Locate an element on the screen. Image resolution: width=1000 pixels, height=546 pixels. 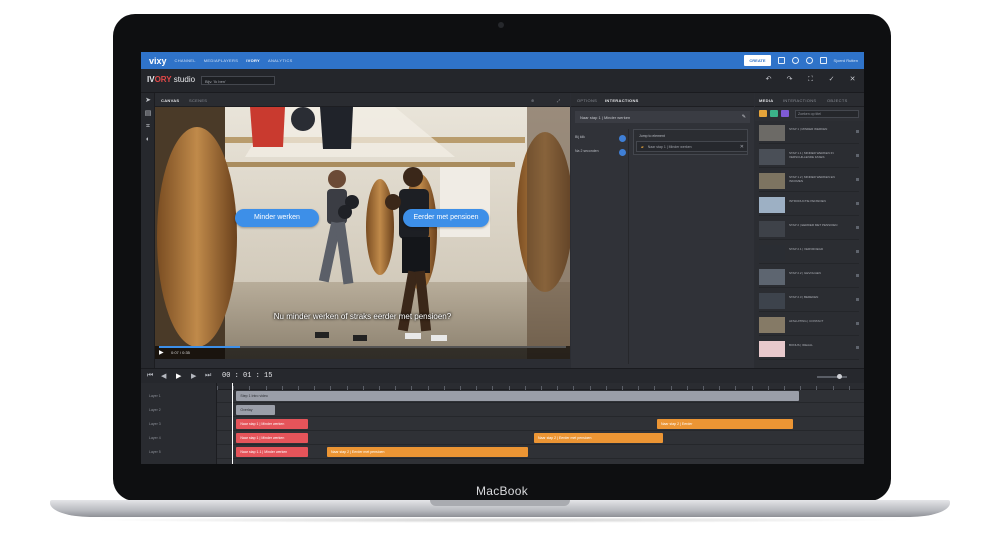
track-row is located at coordinates (540, 410).